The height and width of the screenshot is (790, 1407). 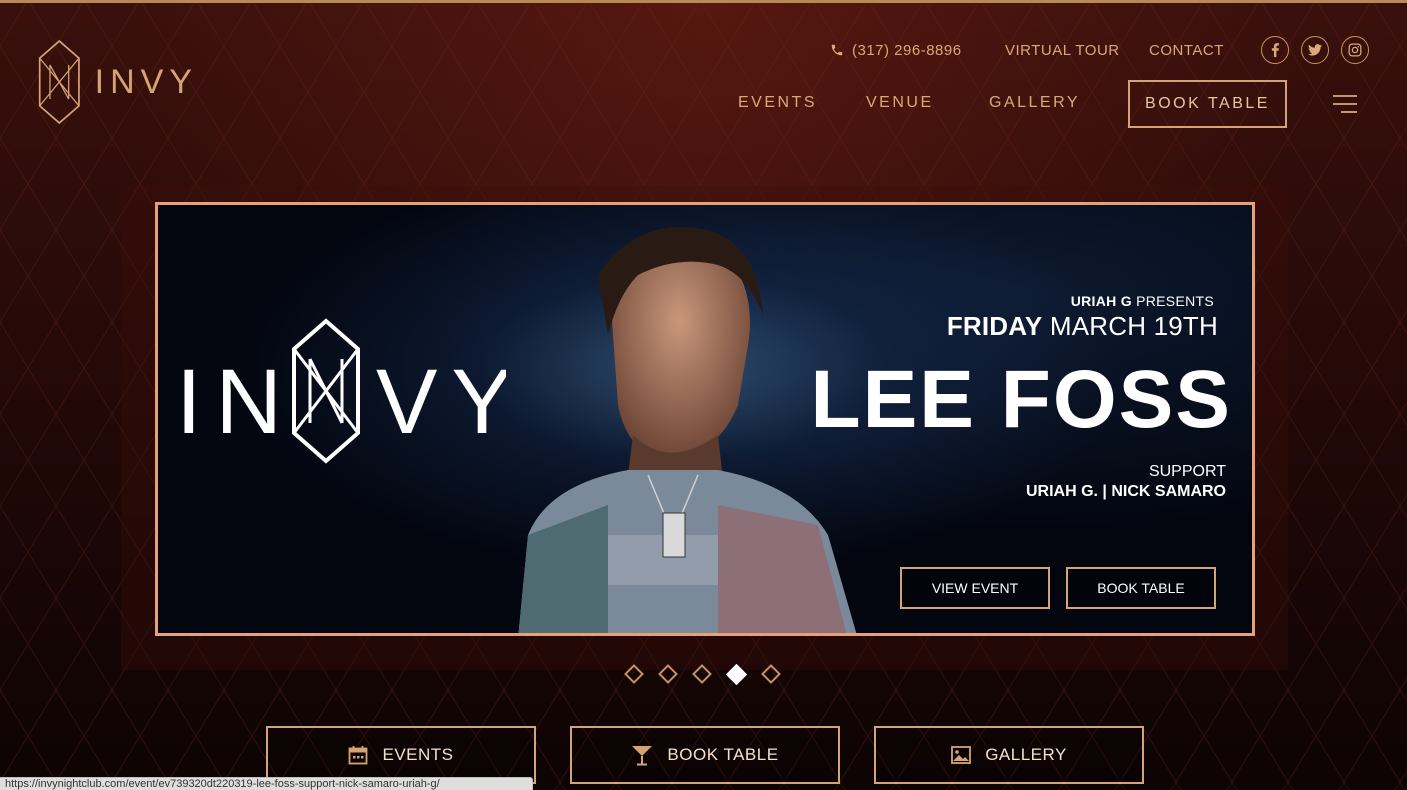 I want to click on instagram-link, so click(x=1355, y=50).